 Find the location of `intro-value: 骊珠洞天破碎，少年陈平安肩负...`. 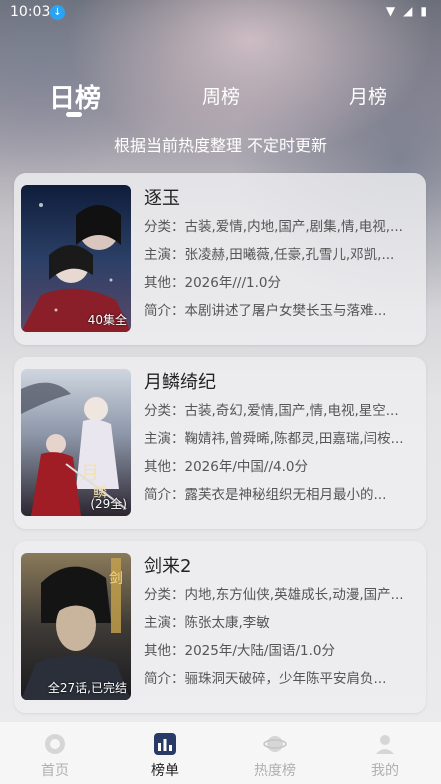

intro-value: 骊珠洞天破碎，少年陈平安肩负... is located at coordinates (285, 679).